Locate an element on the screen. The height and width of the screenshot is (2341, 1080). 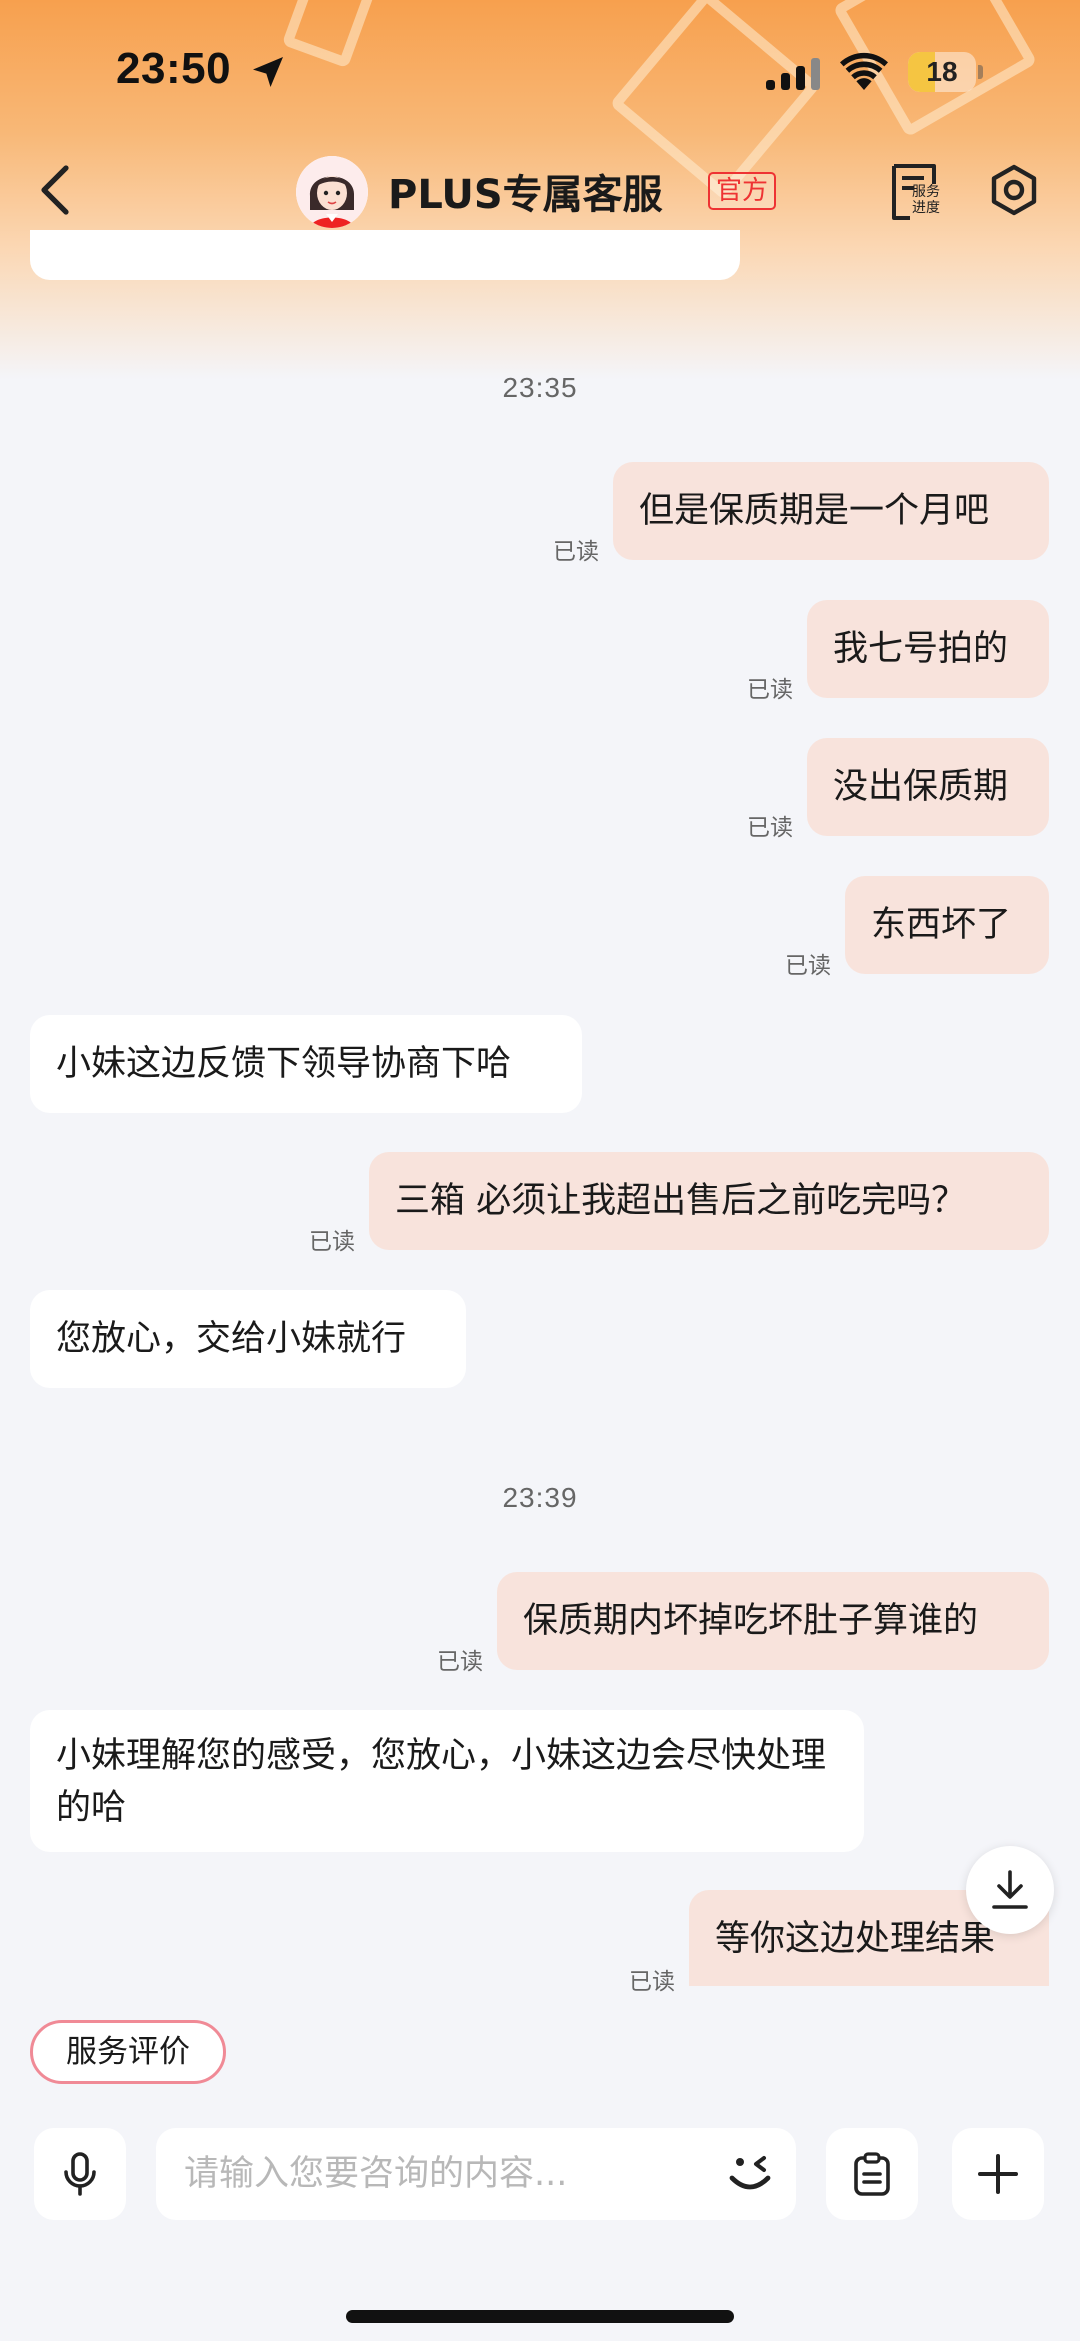
agent-avatar is located at coordinates (332, 192).